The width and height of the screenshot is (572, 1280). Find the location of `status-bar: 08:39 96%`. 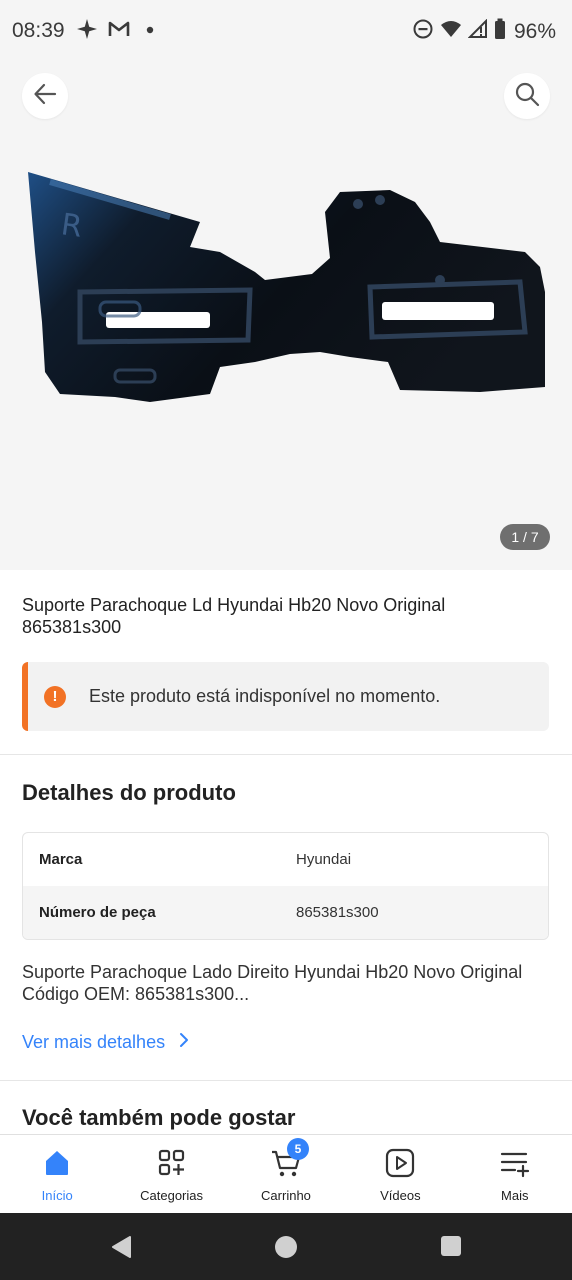

status-bar: 08:39 96% is located at coordinates (286, 31).